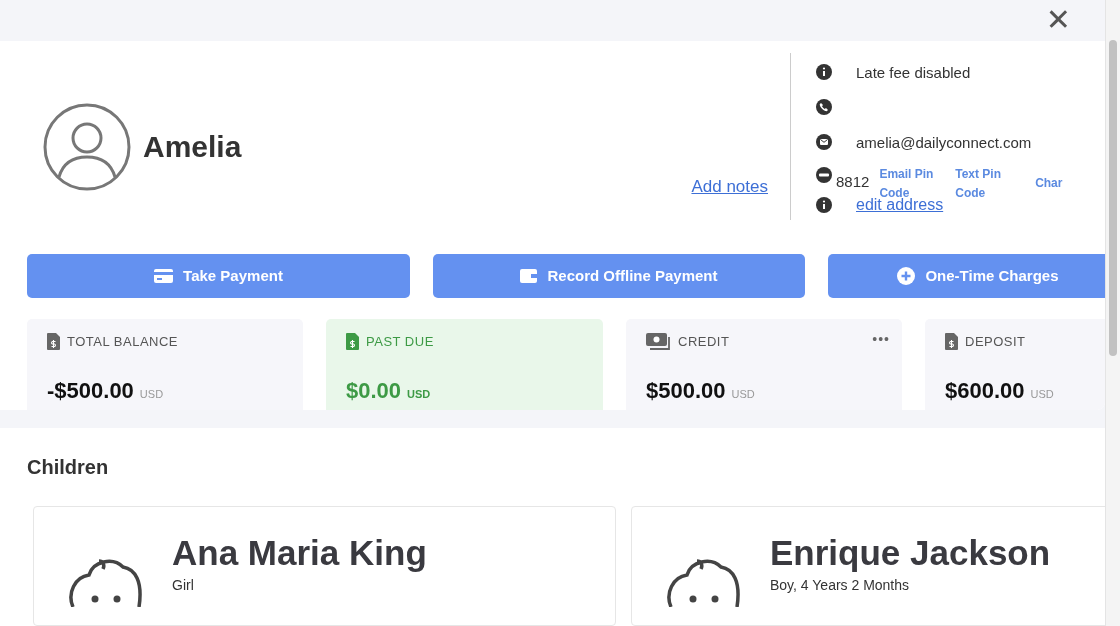  I want to click on avatar-icon, so click(87, 147).